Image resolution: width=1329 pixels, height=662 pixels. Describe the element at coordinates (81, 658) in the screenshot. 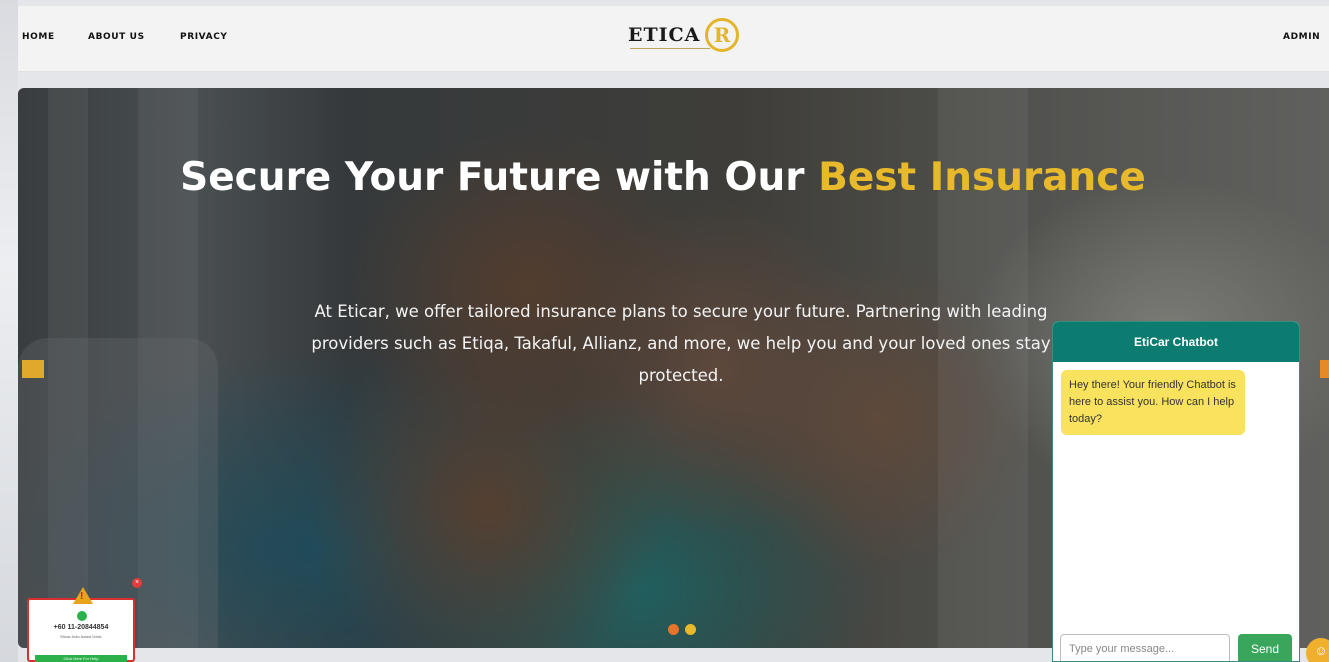

I see `whatsapp-help-button: Click Here For Help` at that location.